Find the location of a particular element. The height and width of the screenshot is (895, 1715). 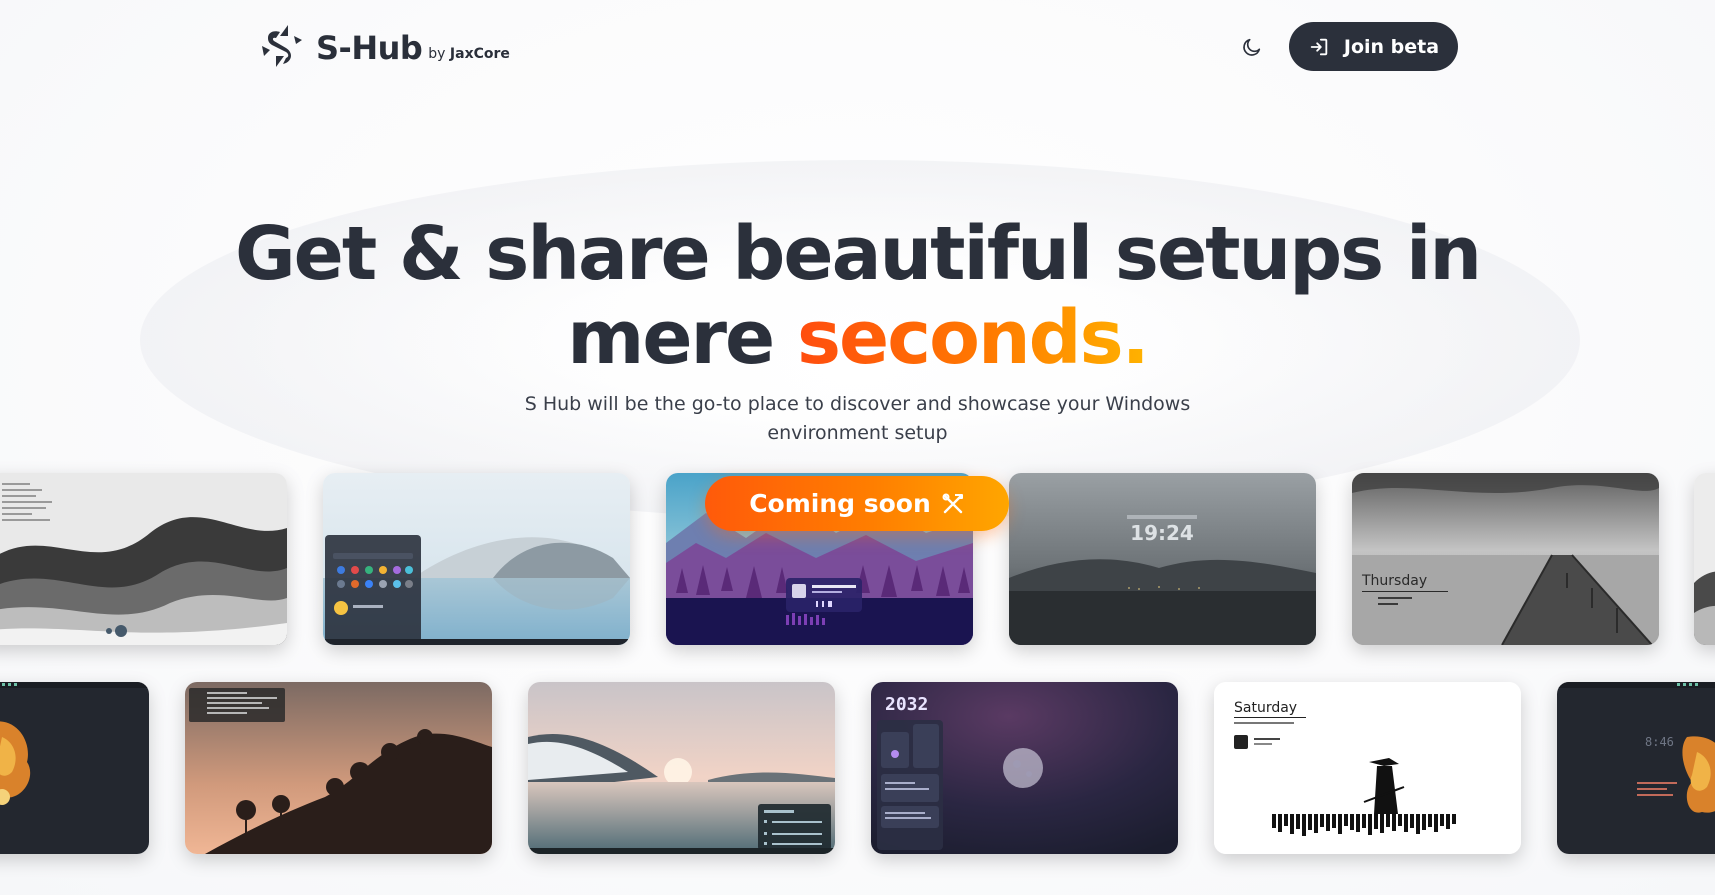

setup-thumbnail: 19:24 is located at coordinates (1162, 559).